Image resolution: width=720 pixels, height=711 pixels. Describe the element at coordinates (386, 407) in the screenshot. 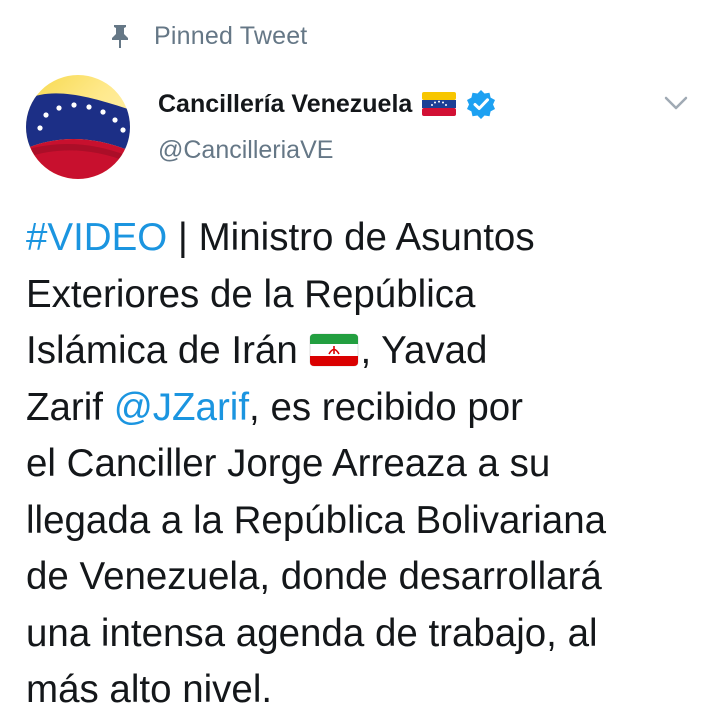

I see `tweet-text-segment: , es recibido por` at that location.